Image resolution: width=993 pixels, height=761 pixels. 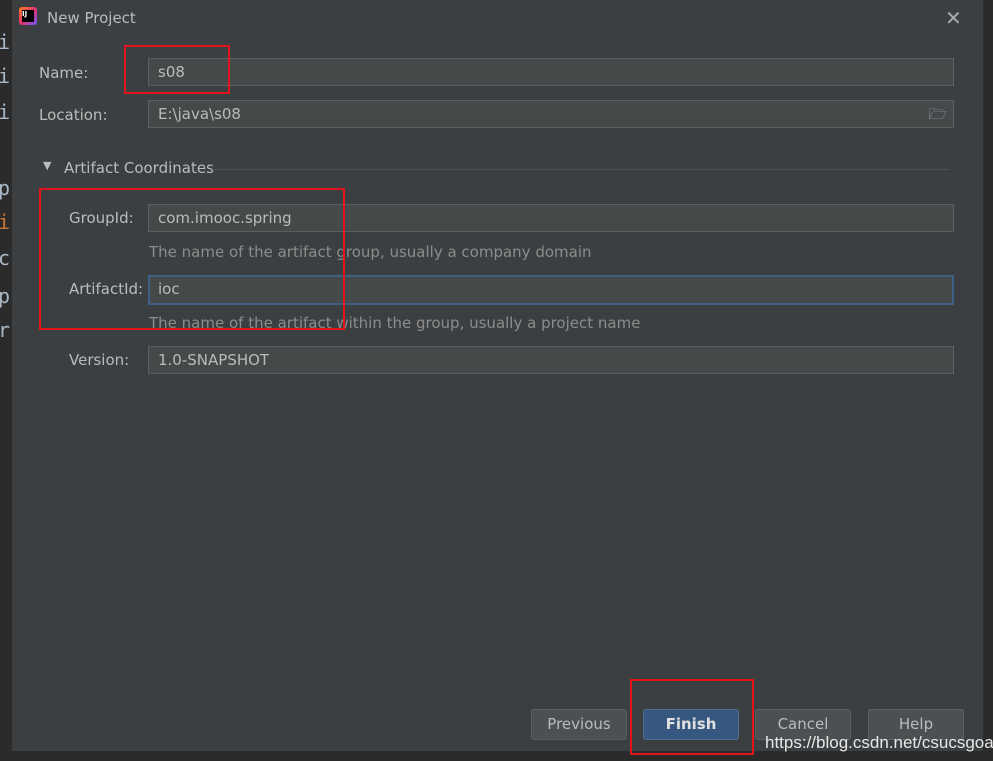 I want to click on intellij-logo-icon: IJ, so click(x=28, y=16).